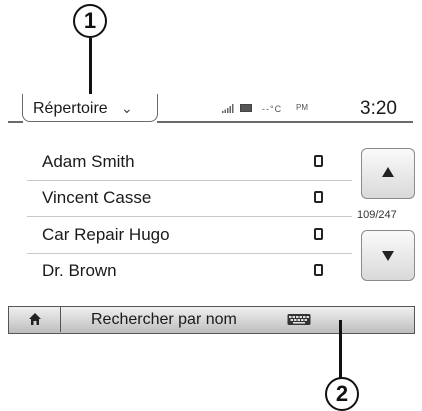 This screenshot has height=411, width=422. Describe the element at coordinates (127, 108) in the screenshot. I see `chevron-down-icon: ⌄` at that location.